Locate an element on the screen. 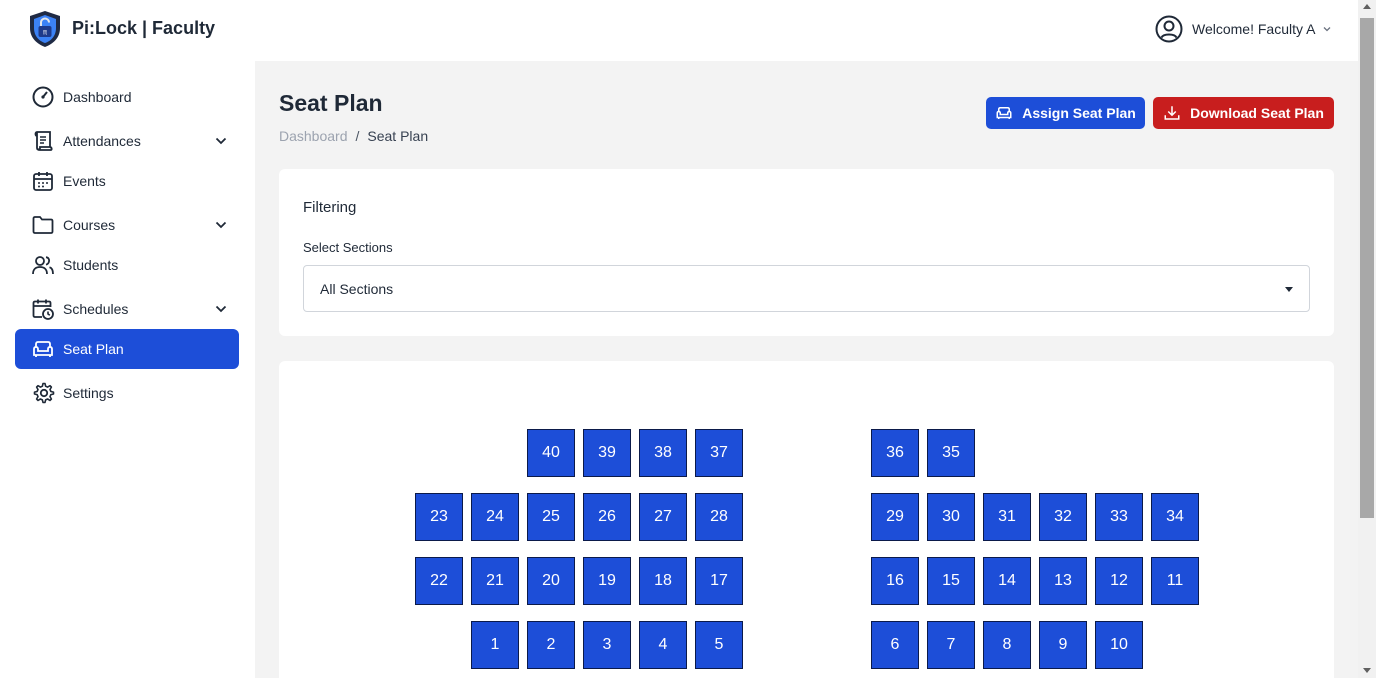 The height and width of the screenshot is (678, 1376). breadcrumb-current: Seat Plan is located at coordinates (398, 136).